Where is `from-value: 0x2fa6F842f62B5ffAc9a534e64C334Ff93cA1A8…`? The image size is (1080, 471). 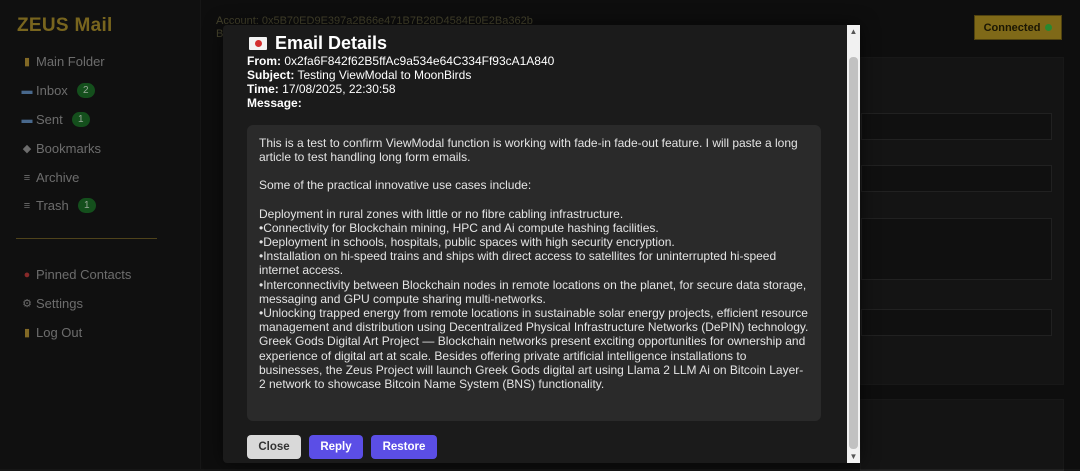 from-value: 0x2fa6F842f62B5ffAc9a534e64C334Ff93cA1A8… is located at coordinates (419, 61).